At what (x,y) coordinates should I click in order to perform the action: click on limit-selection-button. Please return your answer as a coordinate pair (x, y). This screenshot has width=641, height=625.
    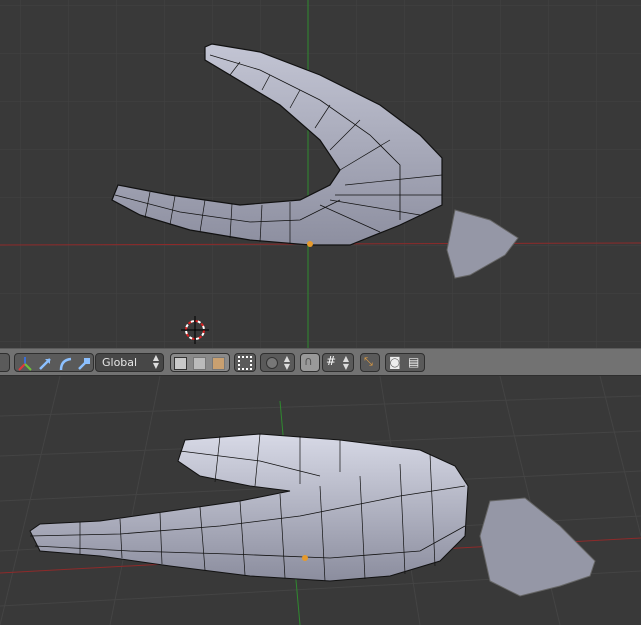
    Looking at the image, I should click on (245, 362).